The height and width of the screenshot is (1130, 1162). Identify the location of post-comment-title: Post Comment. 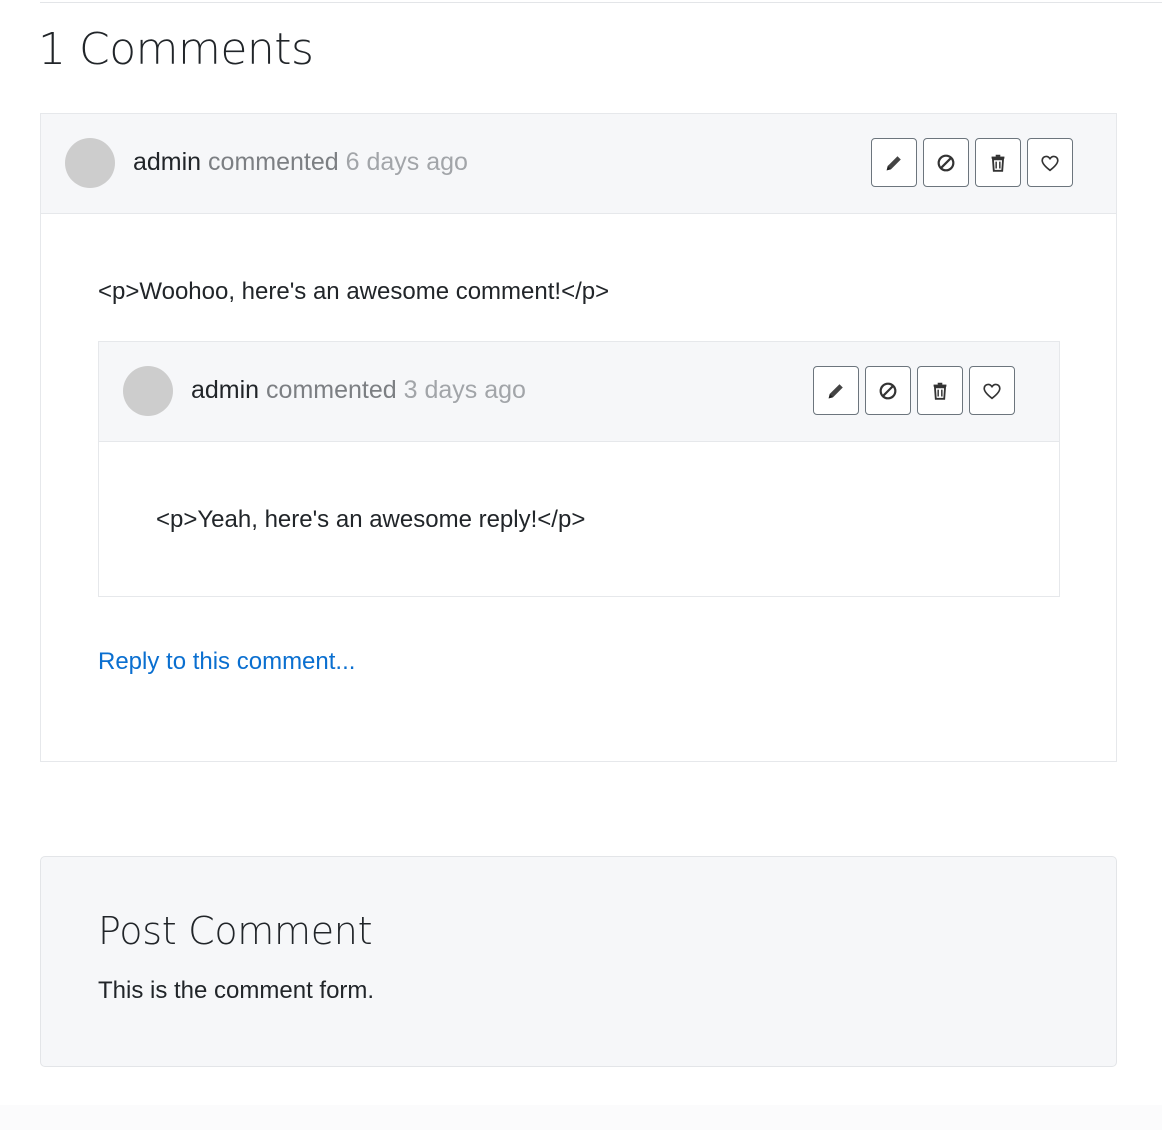
(235, 931).